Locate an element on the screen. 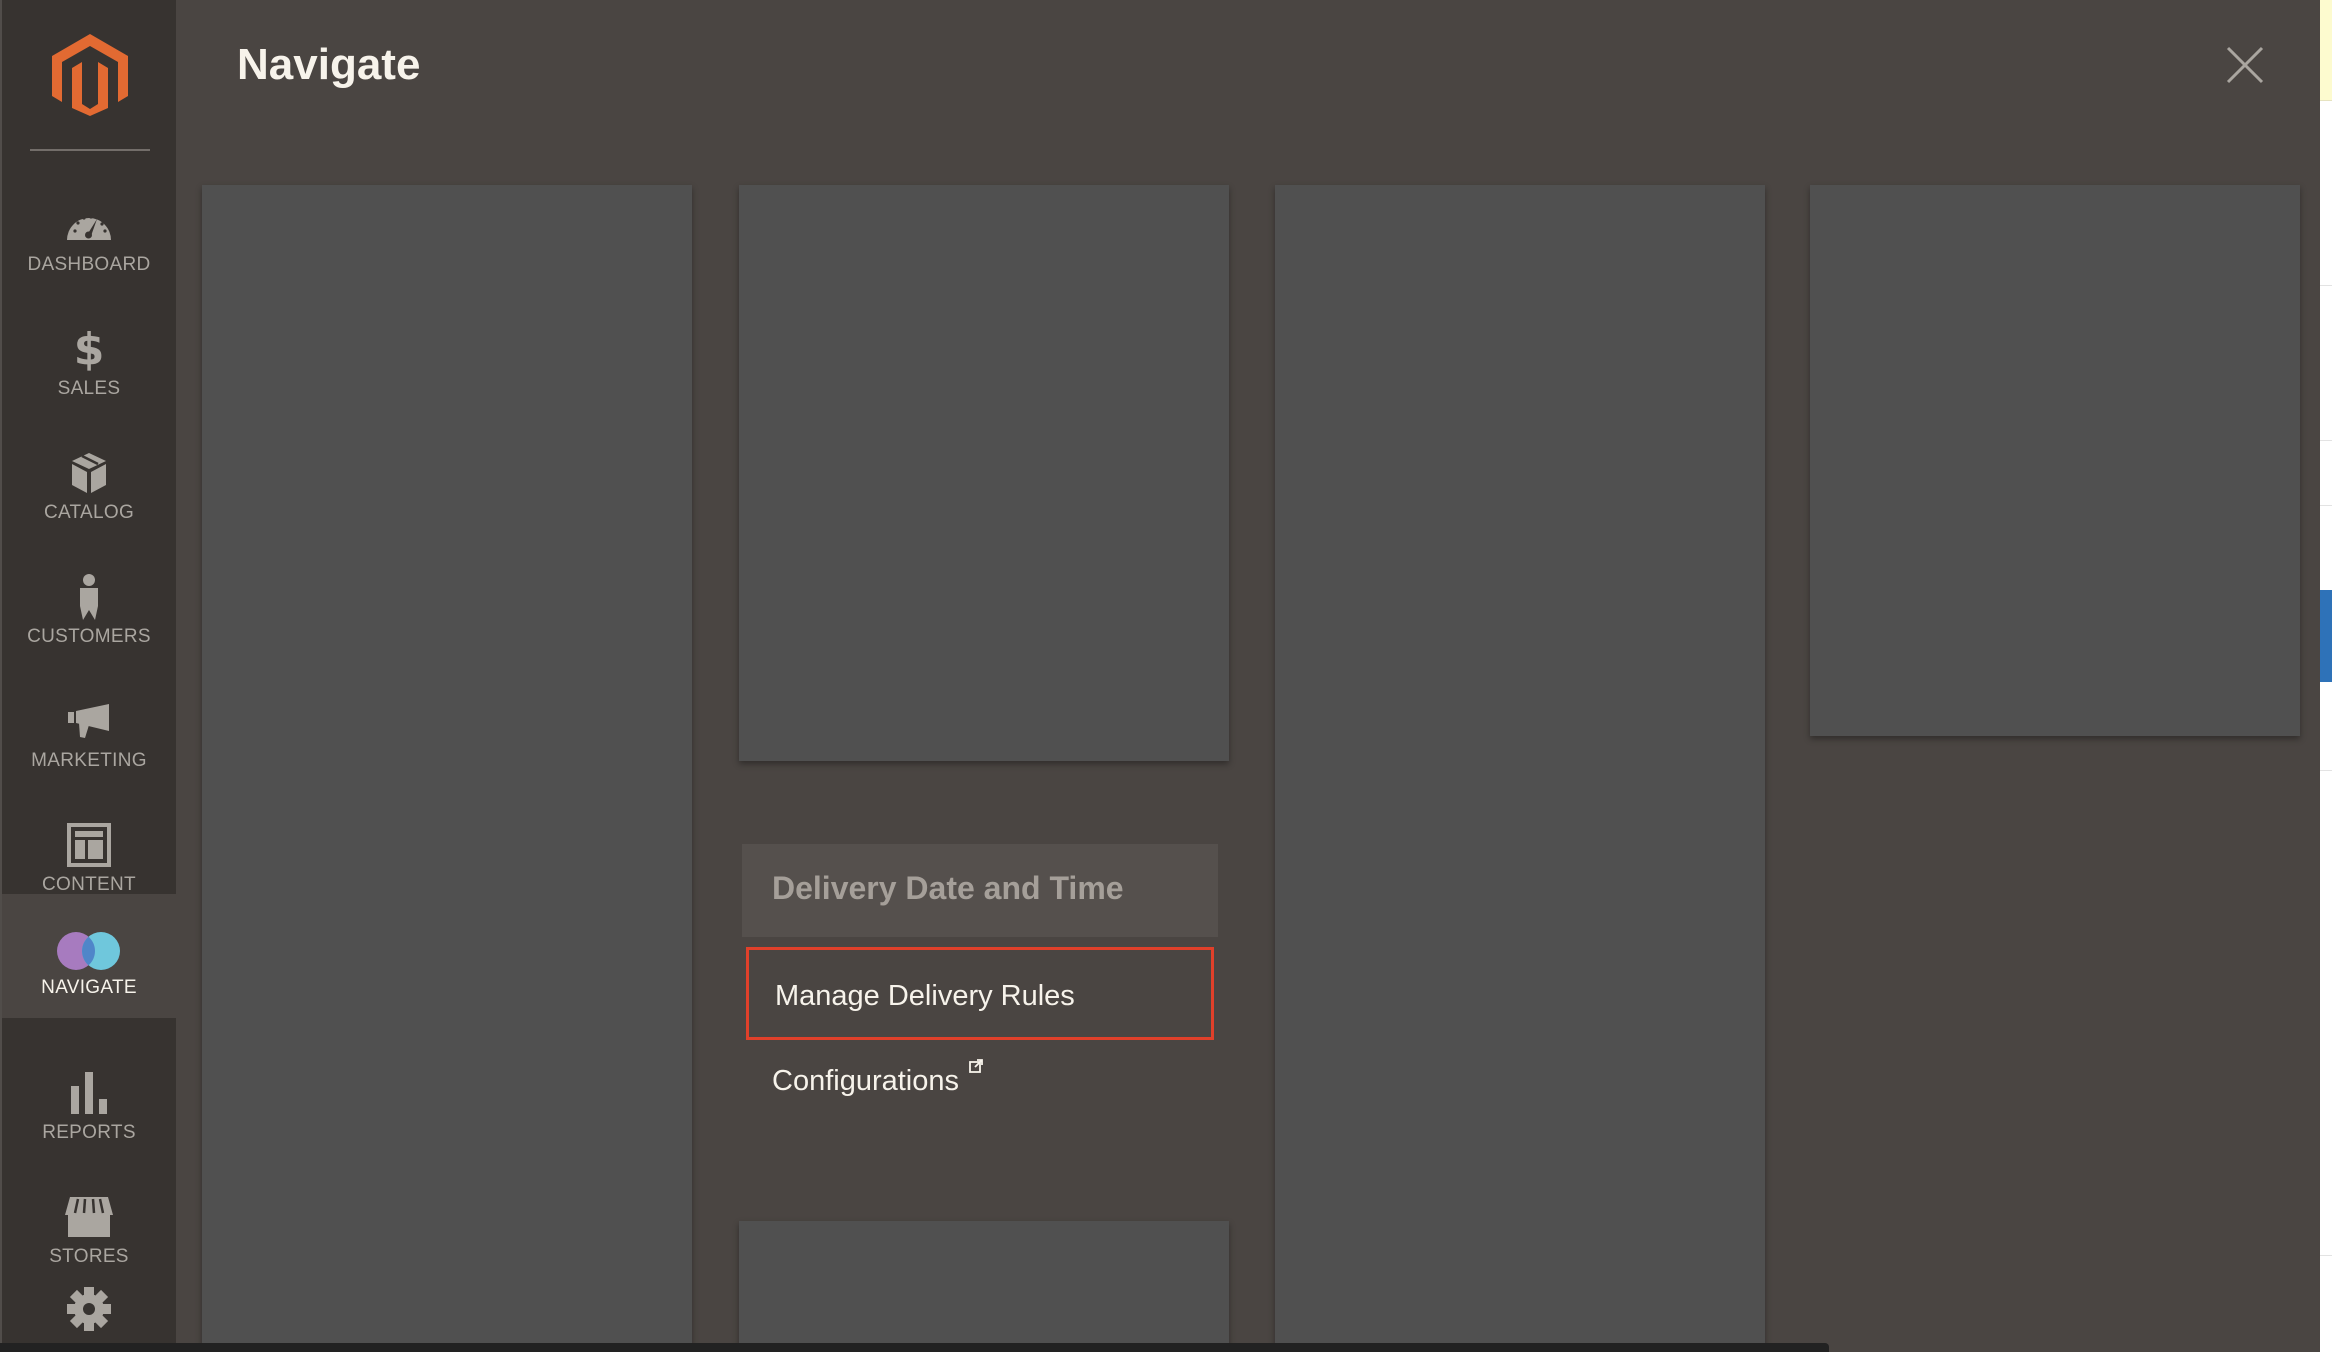 The width and height of the screenshot is (2332, 1352). magento-logo-icon is located at coordinates (90, 75).